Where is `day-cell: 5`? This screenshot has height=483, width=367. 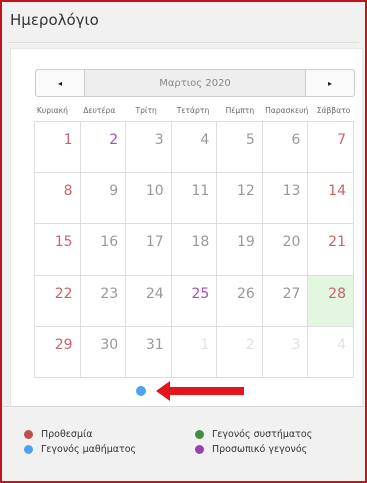 day-cell: 5 is located at coordinates (240, 148).